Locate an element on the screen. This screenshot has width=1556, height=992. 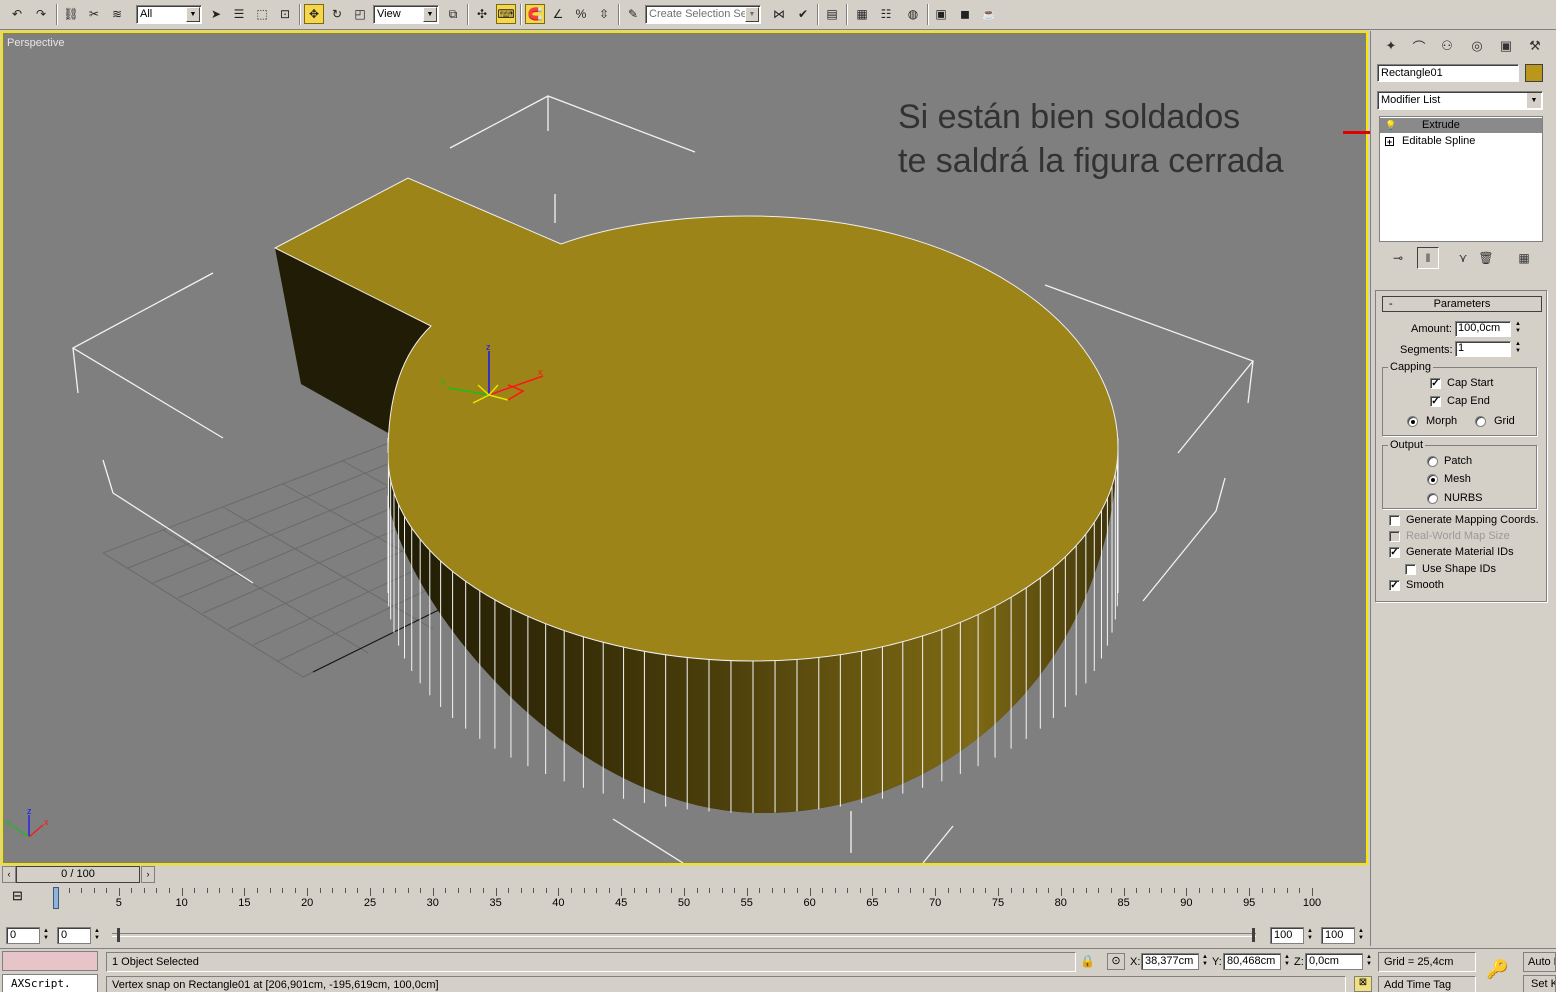
spinner-snap-icon: ⇳ is located at coordinates (604, 14).